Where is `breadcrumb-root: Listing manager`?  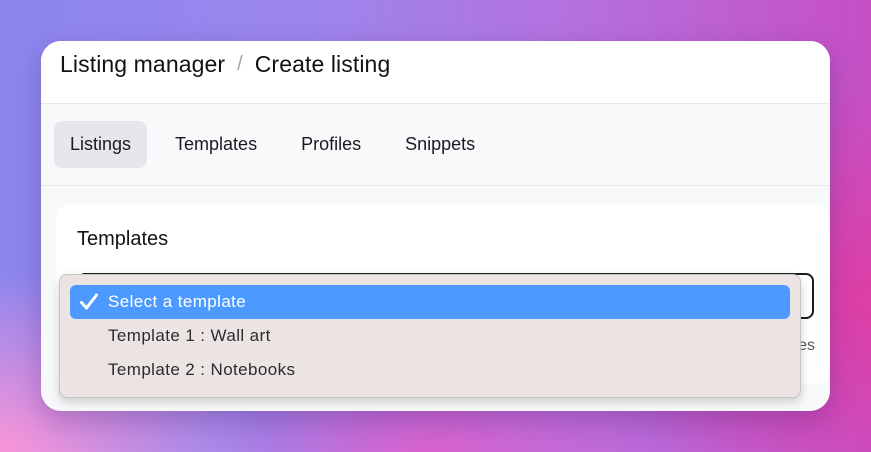 breadcrumb-root: Listing manager is located at coordinates (142, 64).